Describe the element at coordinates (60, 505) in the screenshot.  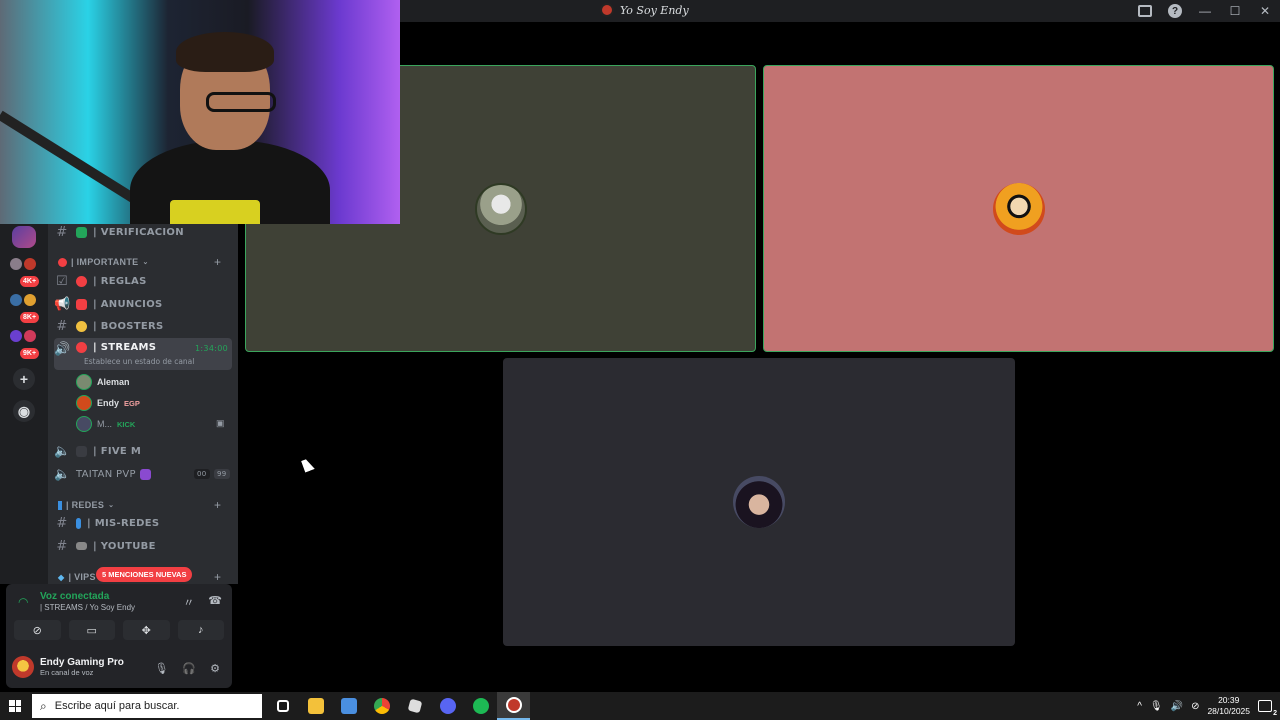
I see `bar-icon` at that location.